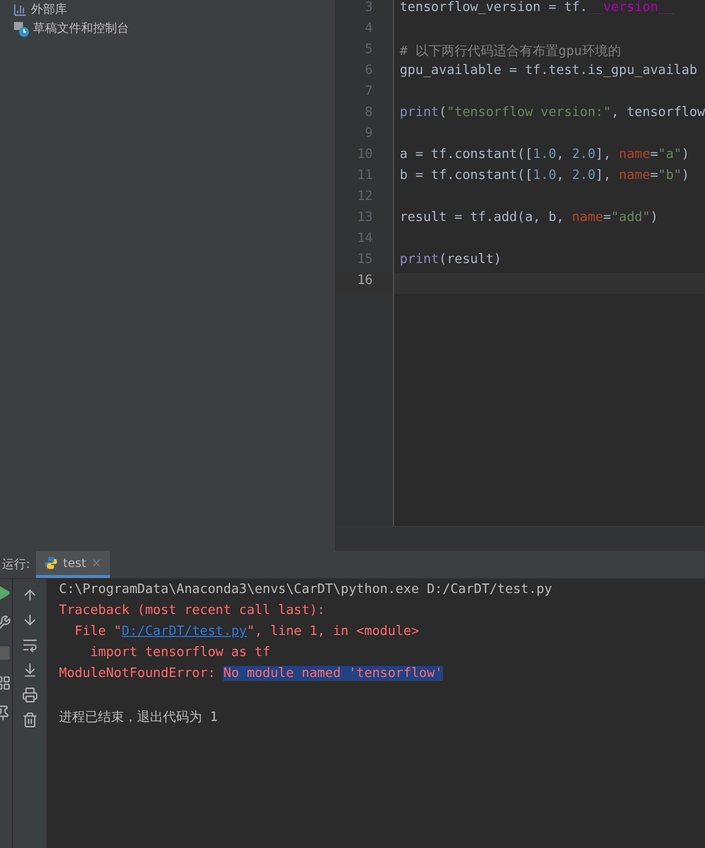 The width and height of the screenshot is (705, 848). I want to click on code-line: gpu_available = tf.test.is_gpu_availab, so click(548, 71).